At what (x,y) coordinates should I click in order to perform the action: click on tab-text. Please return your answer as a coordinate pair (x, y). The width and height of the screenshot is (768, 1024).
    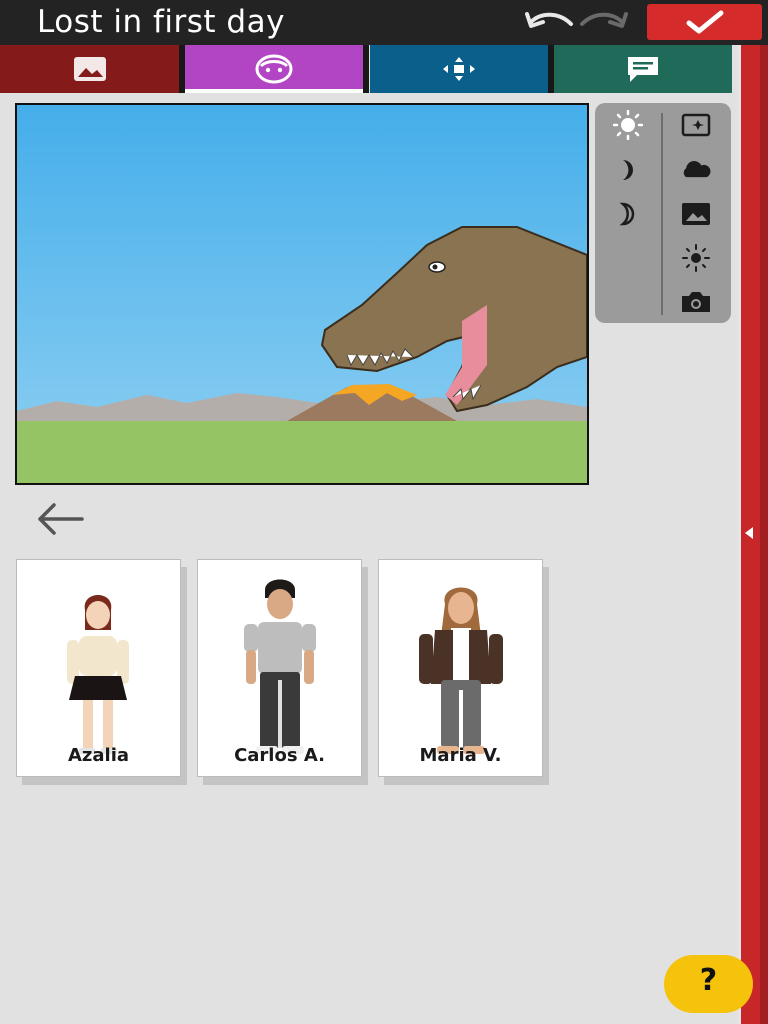
    Looking at the image, I should click on (643, 69).